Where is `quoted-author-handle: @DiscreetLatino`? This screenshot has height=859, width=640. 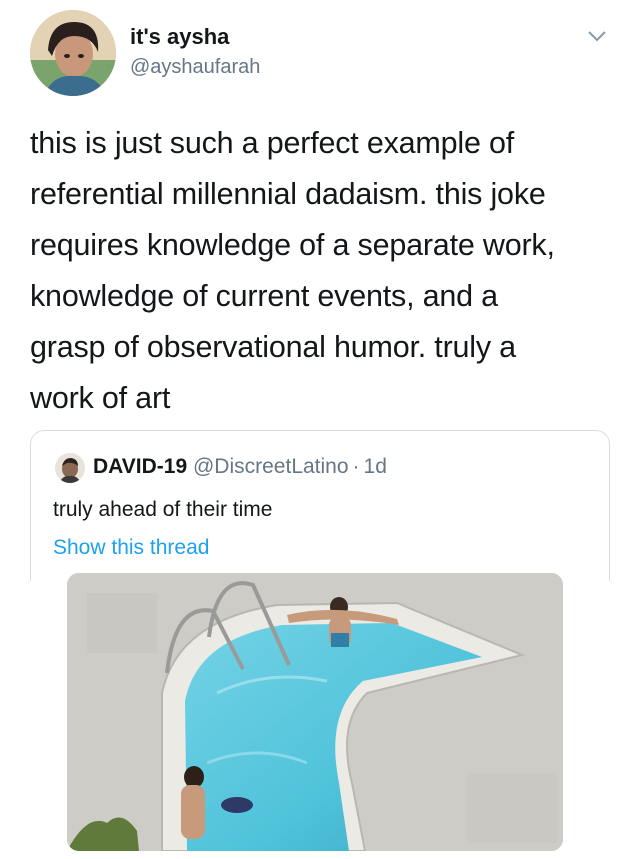
quoted-author-handle: @DiscreetLatino is located at coordinates (271, 466).